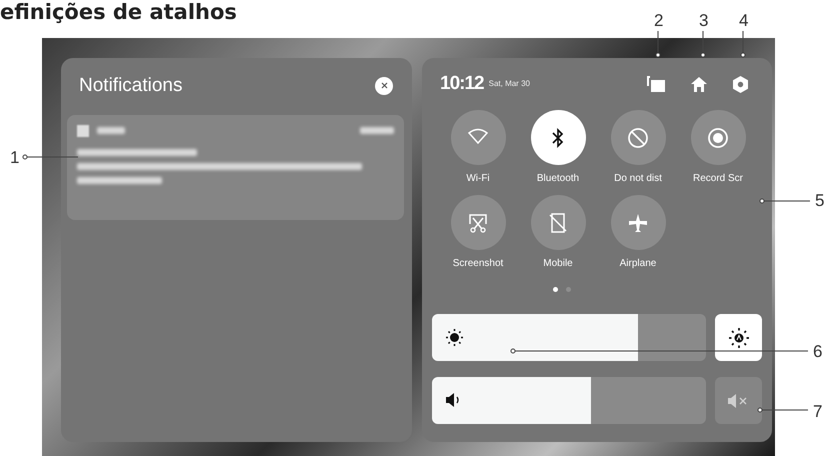  What do you see at coordinates (235, 167) in the screenshot?
I see `blurred-notification-card` at bounding box center [235, 167].